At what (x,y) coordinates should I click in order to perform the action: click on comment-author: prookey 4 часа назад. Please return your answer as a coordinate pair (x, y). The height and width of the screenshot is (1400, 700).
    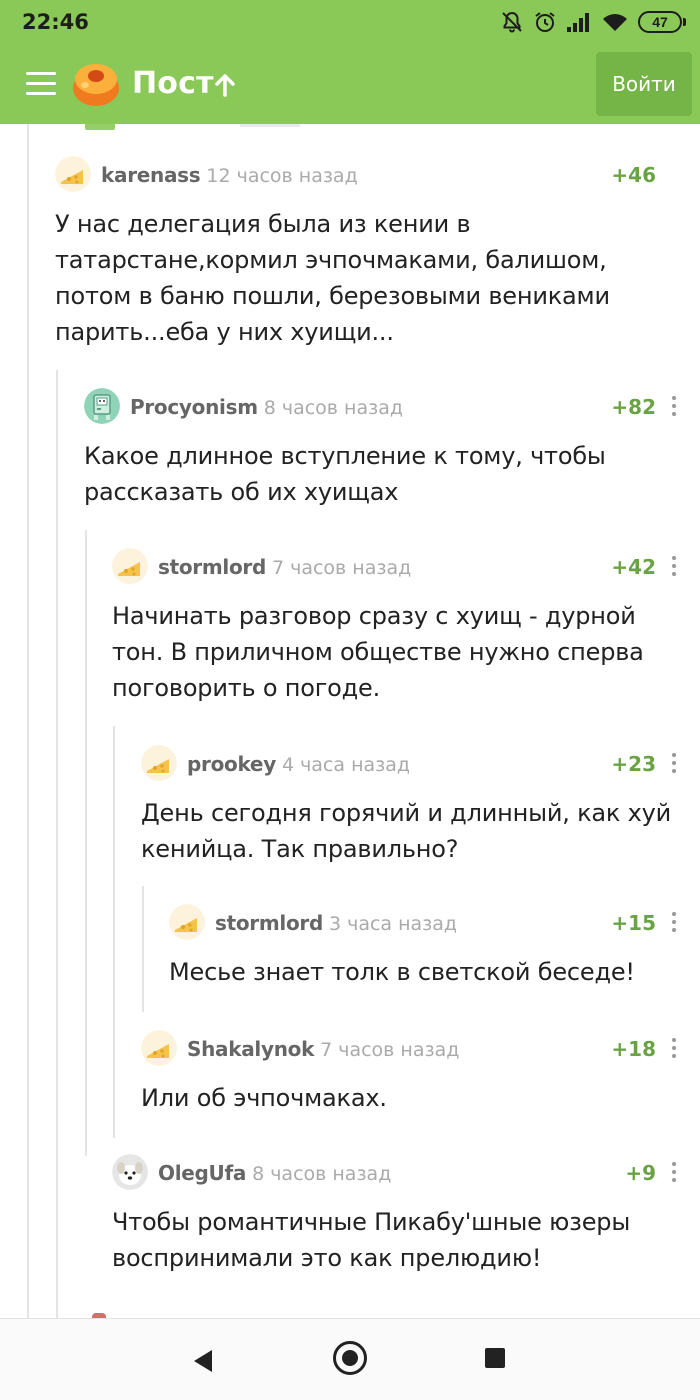
    Looking at the image, I should click on (298, 764).